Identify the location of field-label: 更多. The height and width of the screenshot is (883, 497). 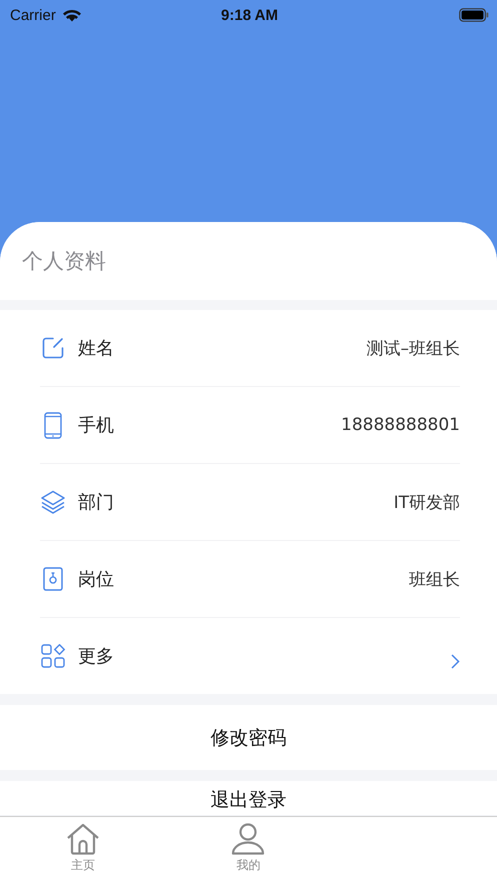
(96, 656).